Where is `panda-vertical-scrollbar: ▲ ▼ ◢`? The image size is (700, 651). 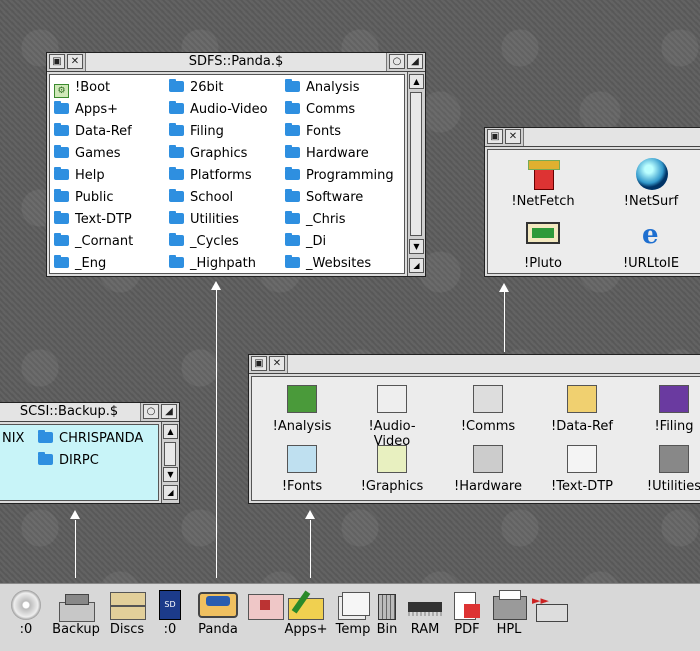 panda-vertical-scrollbar: ▲ ▼ ◢ is located at coordinates (416, 174).